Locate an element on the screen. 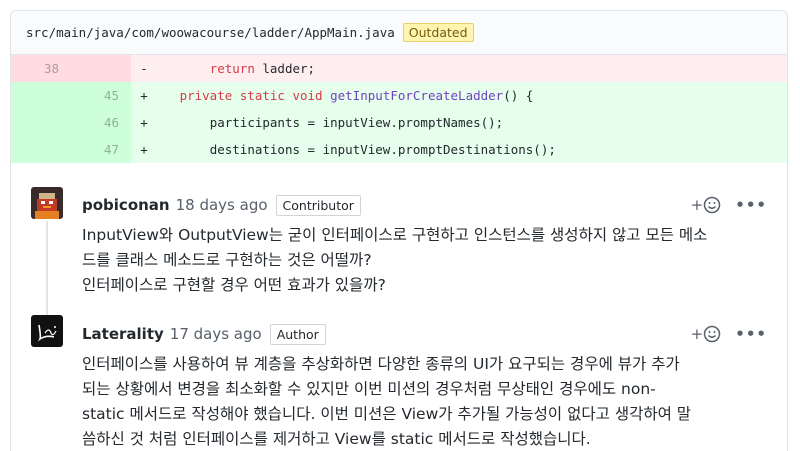  comment-line: 드를 클래스 메소드로 구현하는 것은 어떨까? is located at coordinates (227, 260).